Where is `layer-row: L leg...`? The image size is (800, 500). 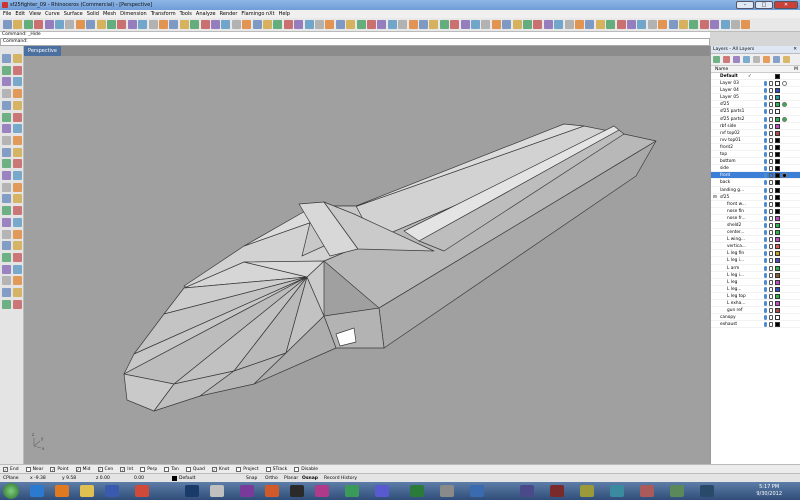
layer-row: L leg... is located at coordinates (755, 289).